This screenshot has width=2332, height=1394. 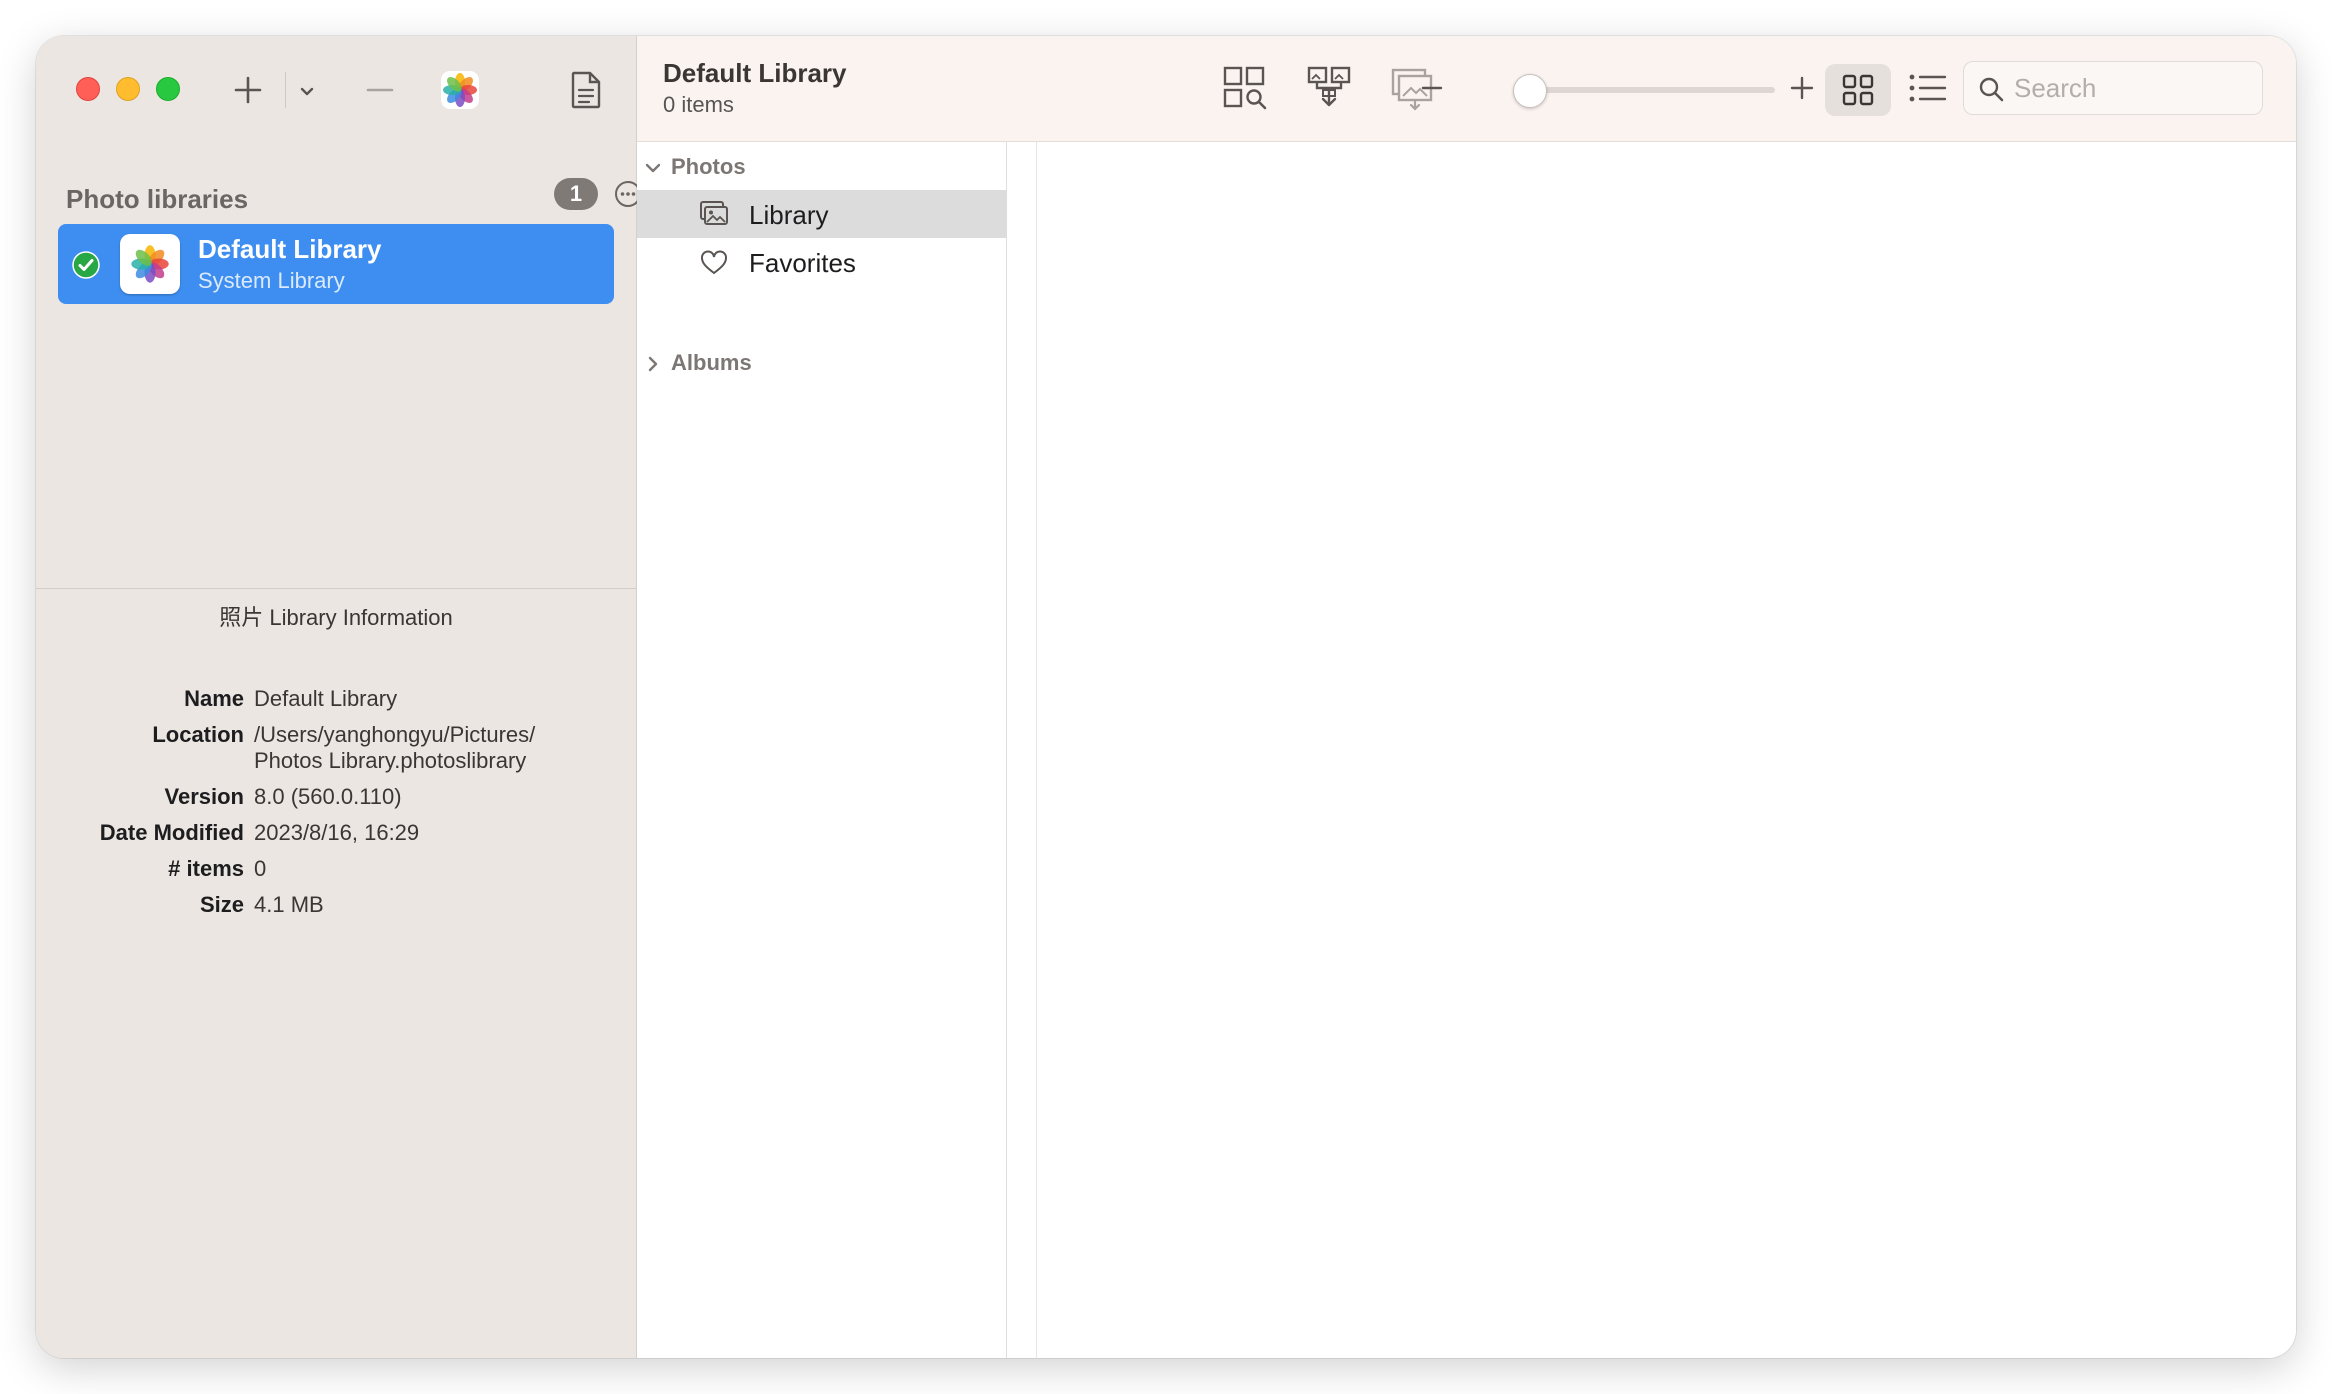 What do you see at coordinates (328, 796) in the screenshot?
I see `info-value: 8.0 (560.0.110)` at bounding box center [328, 796].